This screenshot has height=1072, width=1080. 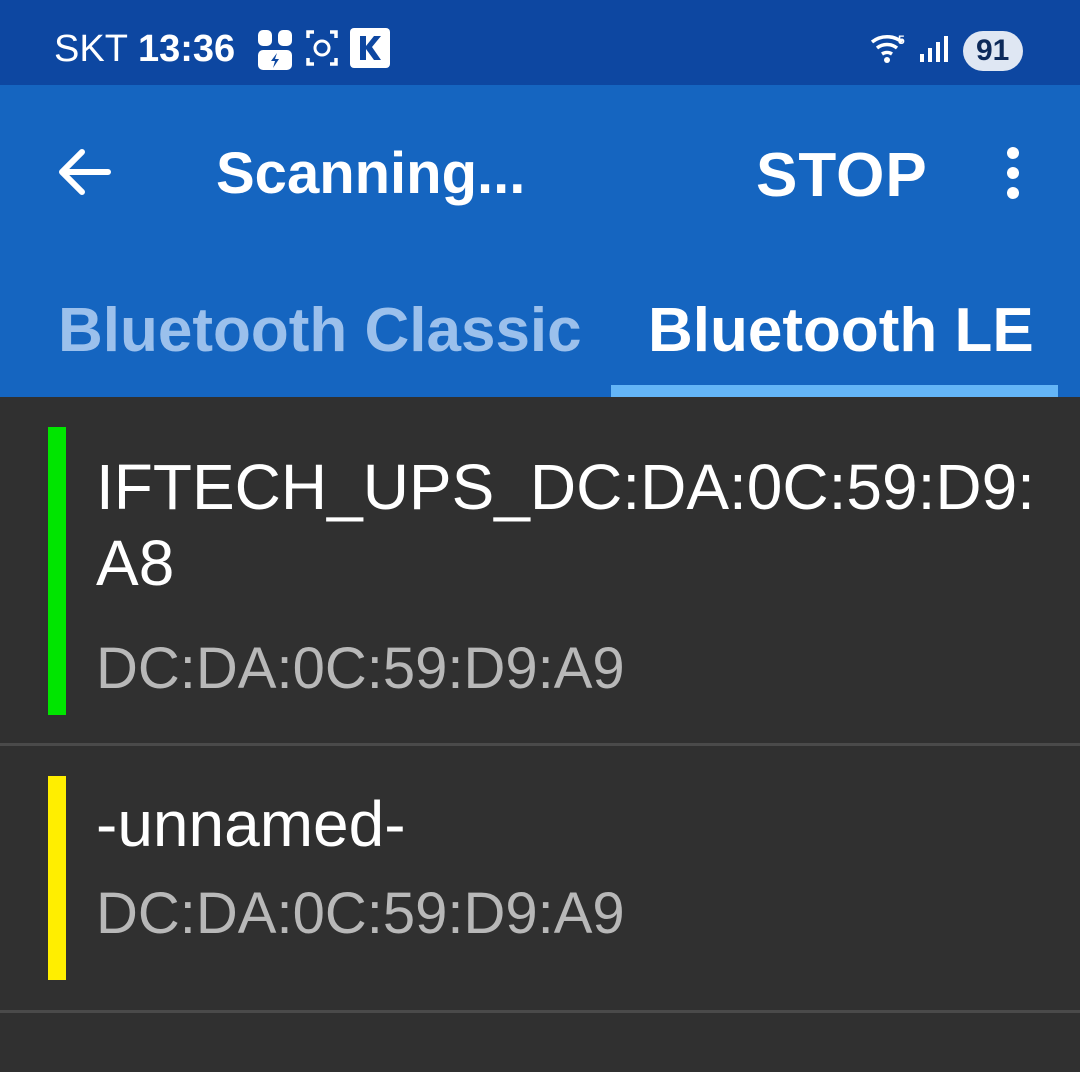 I want to click on carrier-label: SKT, so click(x=91, y=49).